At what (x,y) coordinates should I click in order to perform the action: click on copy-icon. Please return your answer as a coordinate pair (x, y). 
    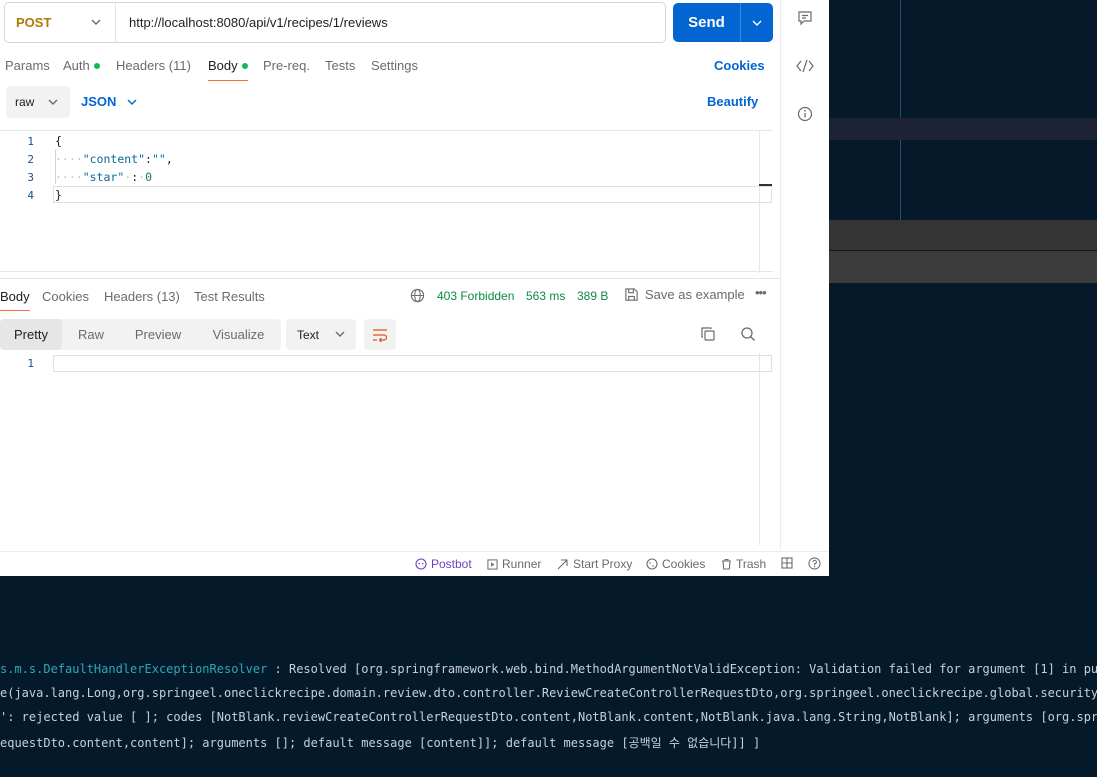
    Looking at the image, I should click on (708, 334).